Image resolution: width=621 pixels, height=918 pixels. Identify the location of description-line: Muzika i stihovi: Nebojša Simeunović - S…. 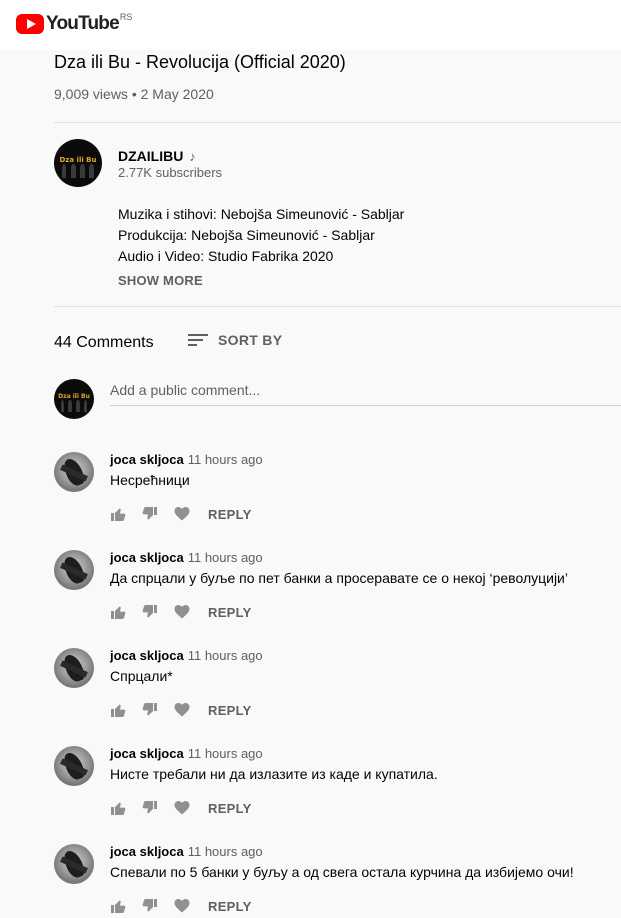
(261, 214).